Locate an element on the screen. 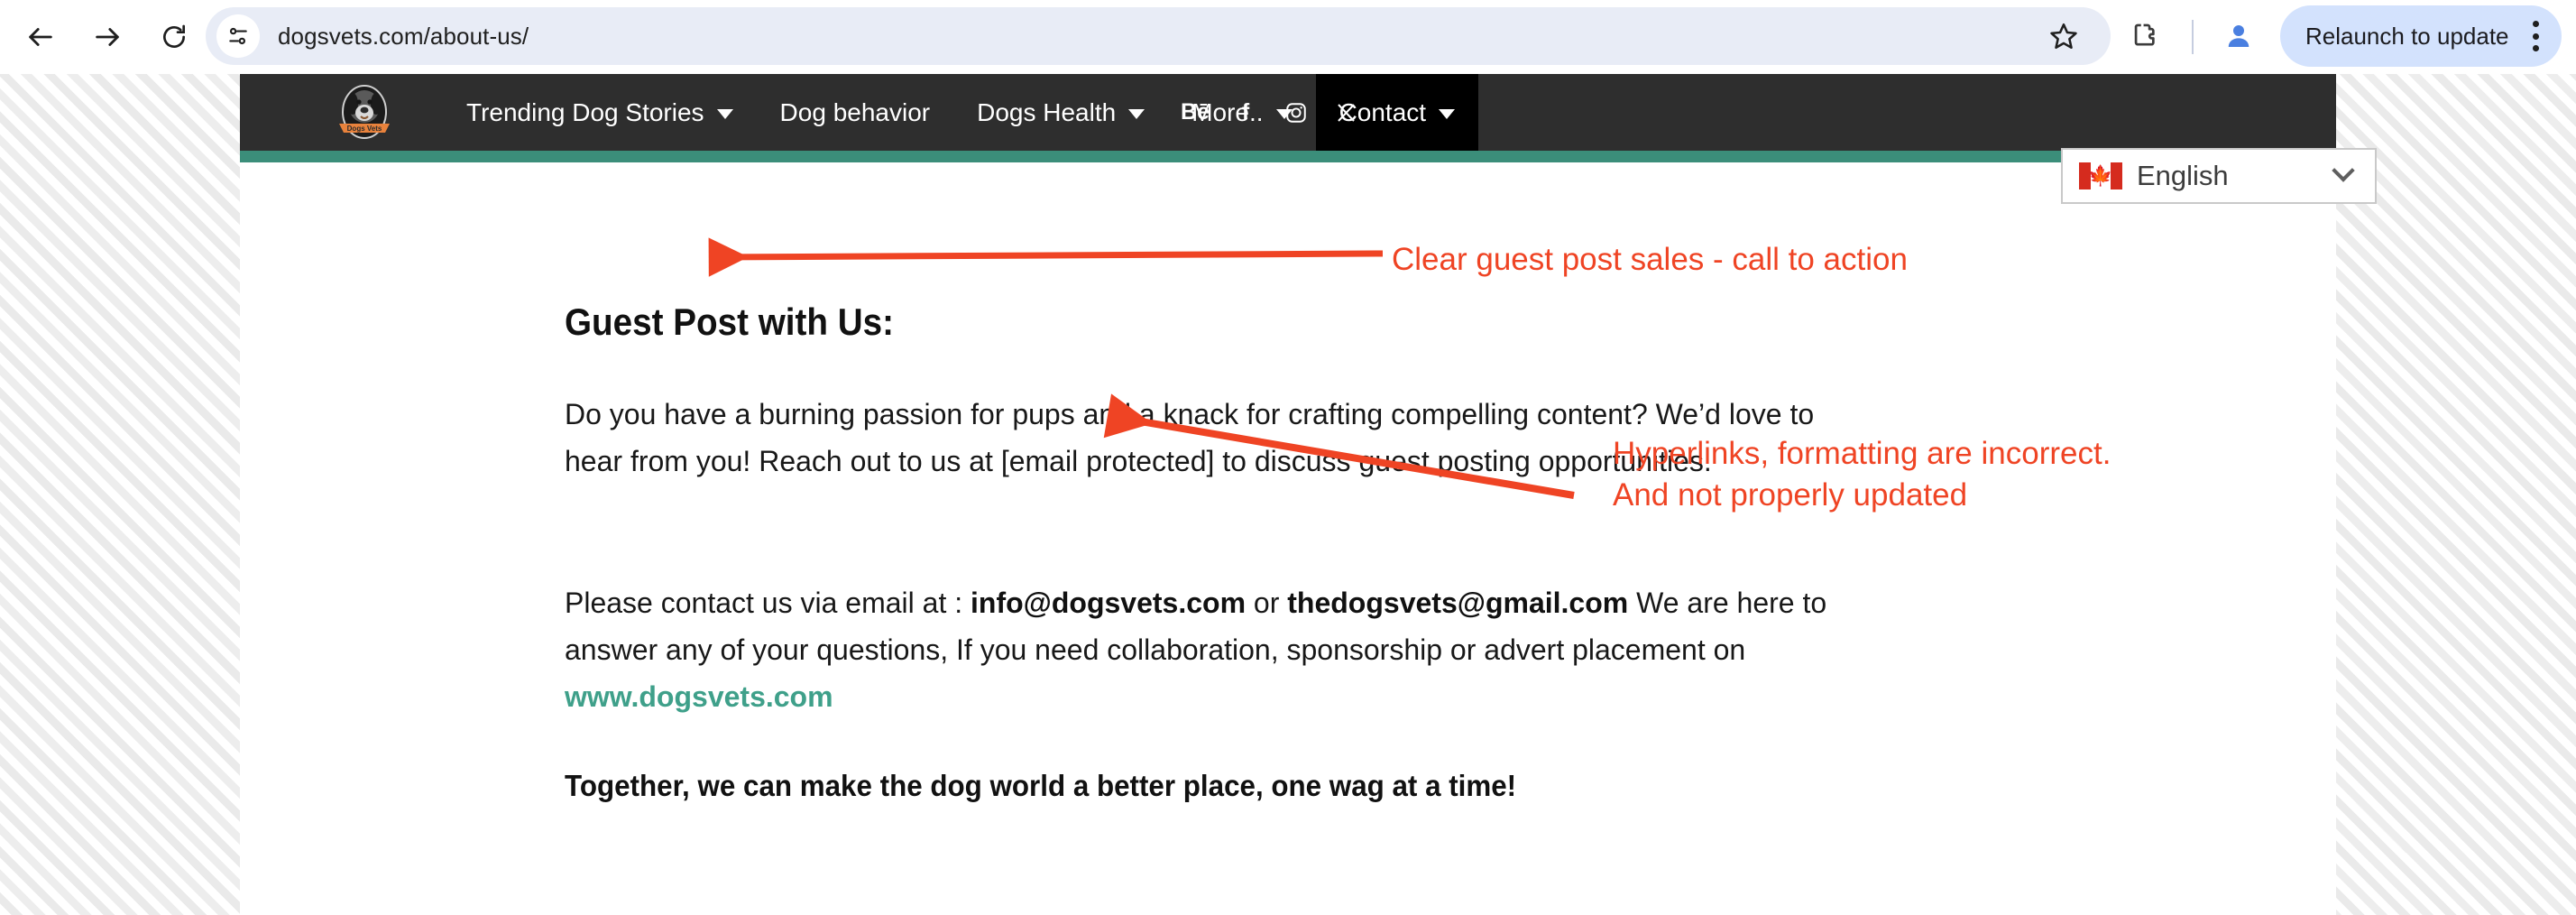 The height and width of the screenshot is (915, 2576). nav-item-label: Dogs Health is located at coordinates (1047, 111).